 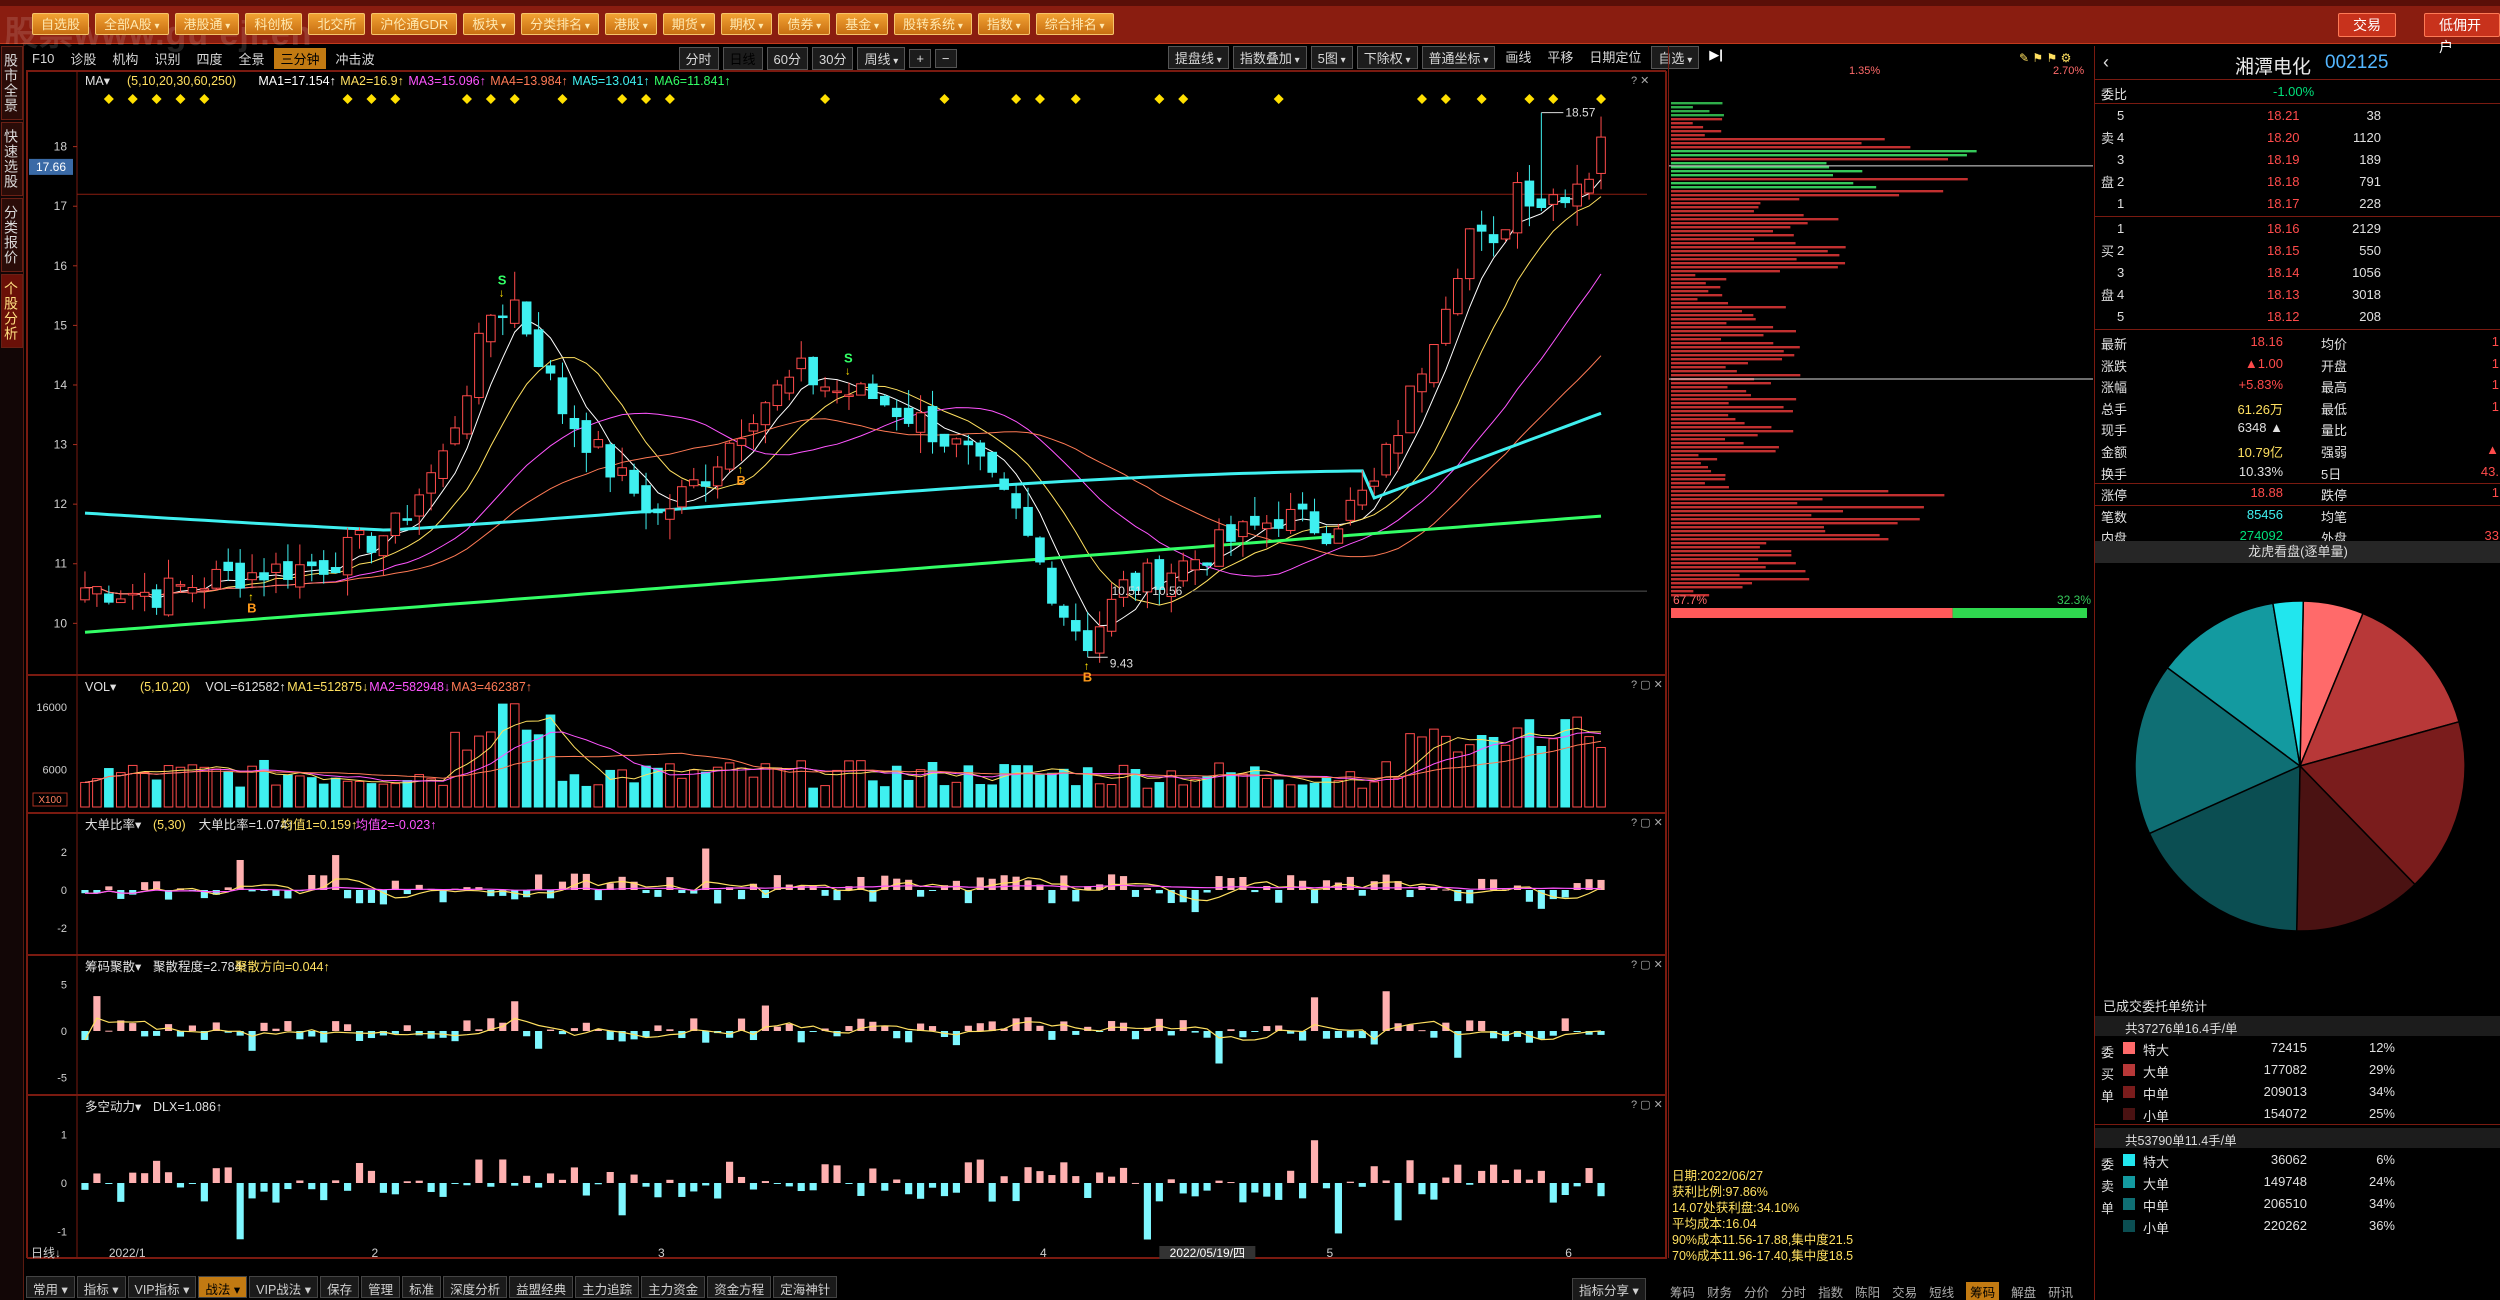 I want to click on power-indicator-name: 多空动力▾, so click(x=113, y=1107).